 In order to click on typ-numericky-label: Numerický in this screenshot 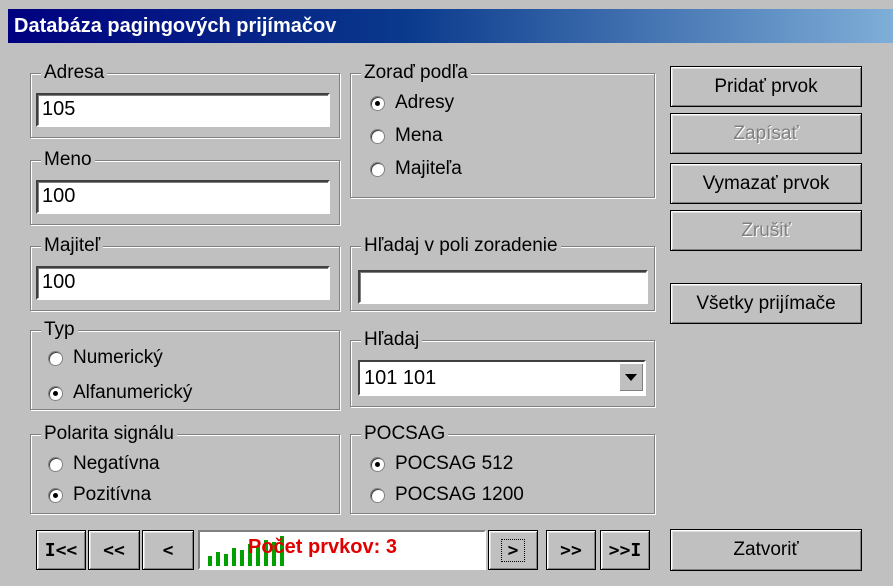, I will do `click(118, 357)`.